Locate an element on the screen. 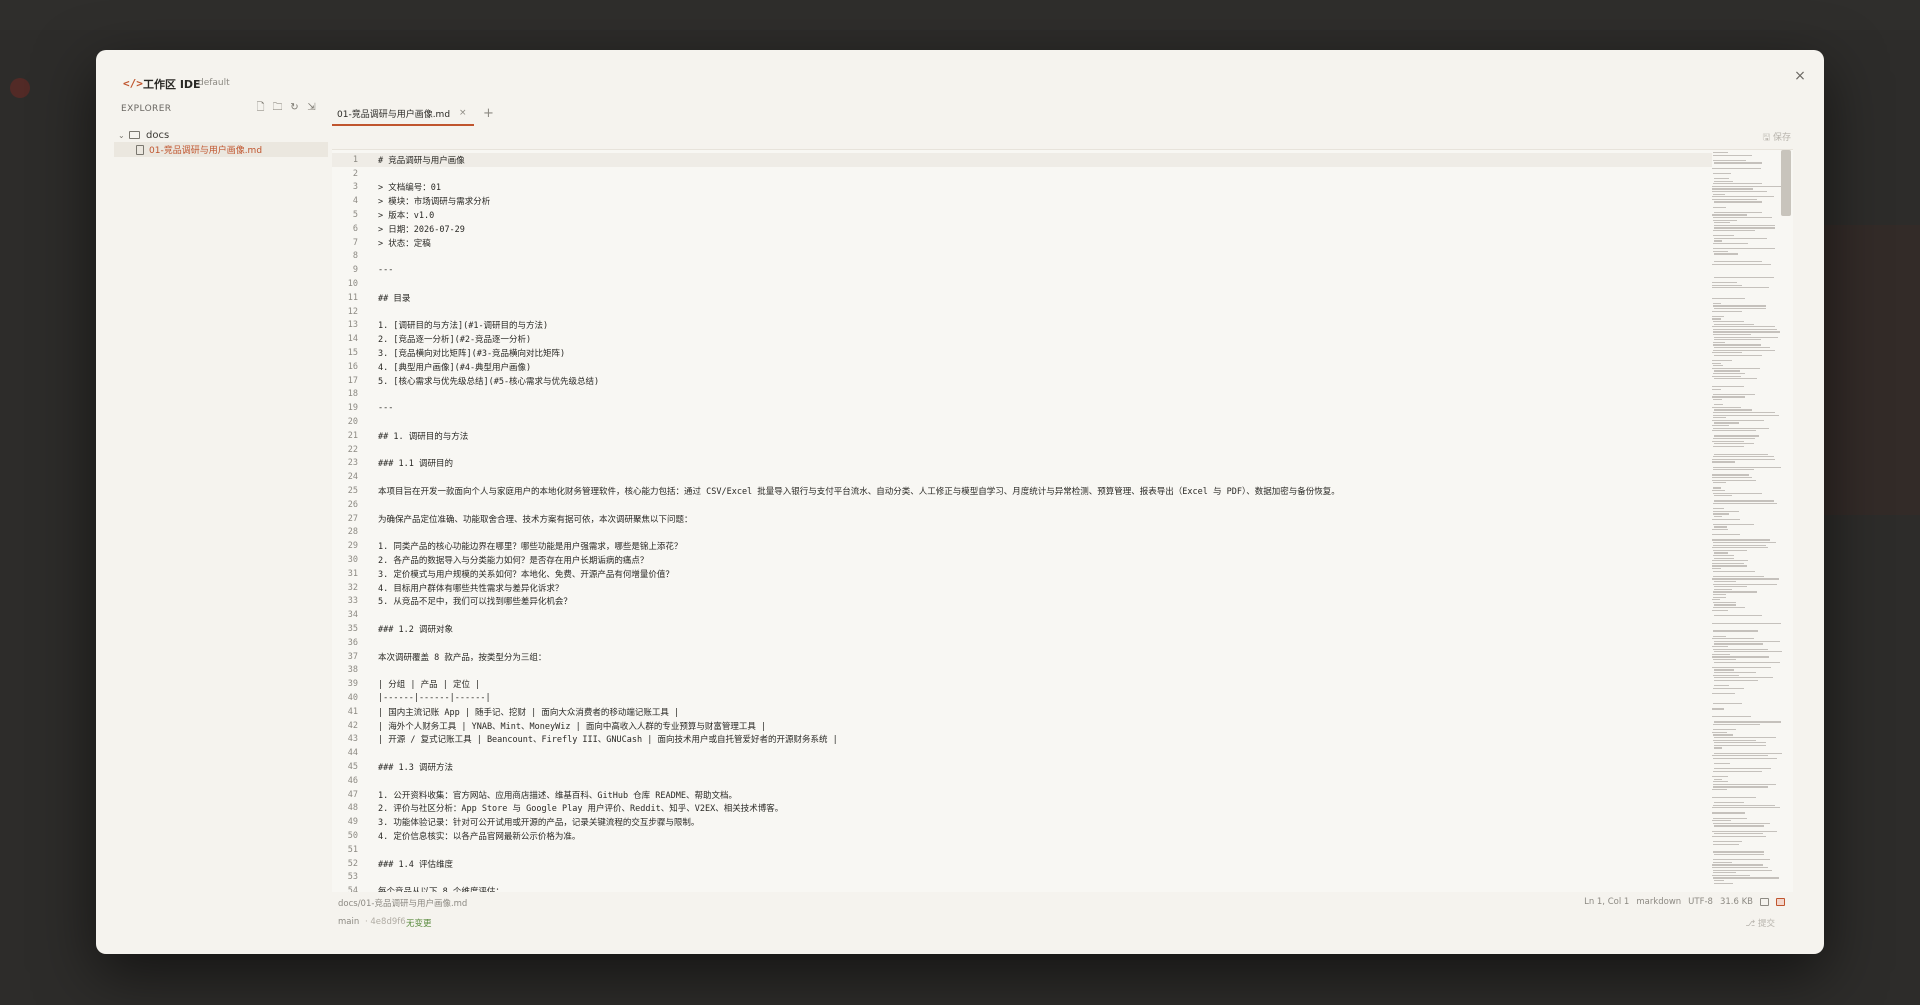  code-line: 32 4. 目标用户群体有哪些共性需求与差异化诉求？ is located at coordinates (1022, 588).